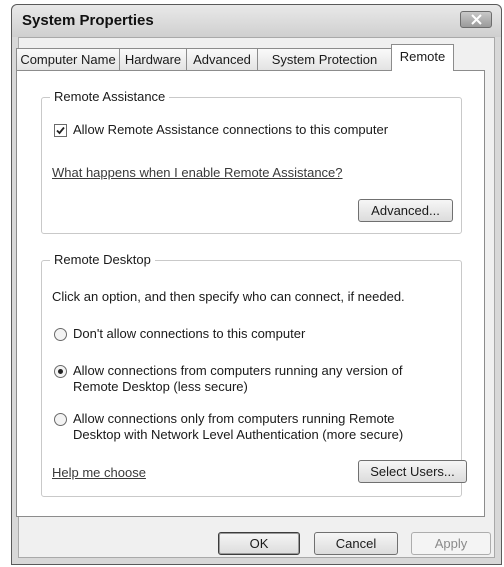  I want to click on radio-dont-allow, so click(60, 334).